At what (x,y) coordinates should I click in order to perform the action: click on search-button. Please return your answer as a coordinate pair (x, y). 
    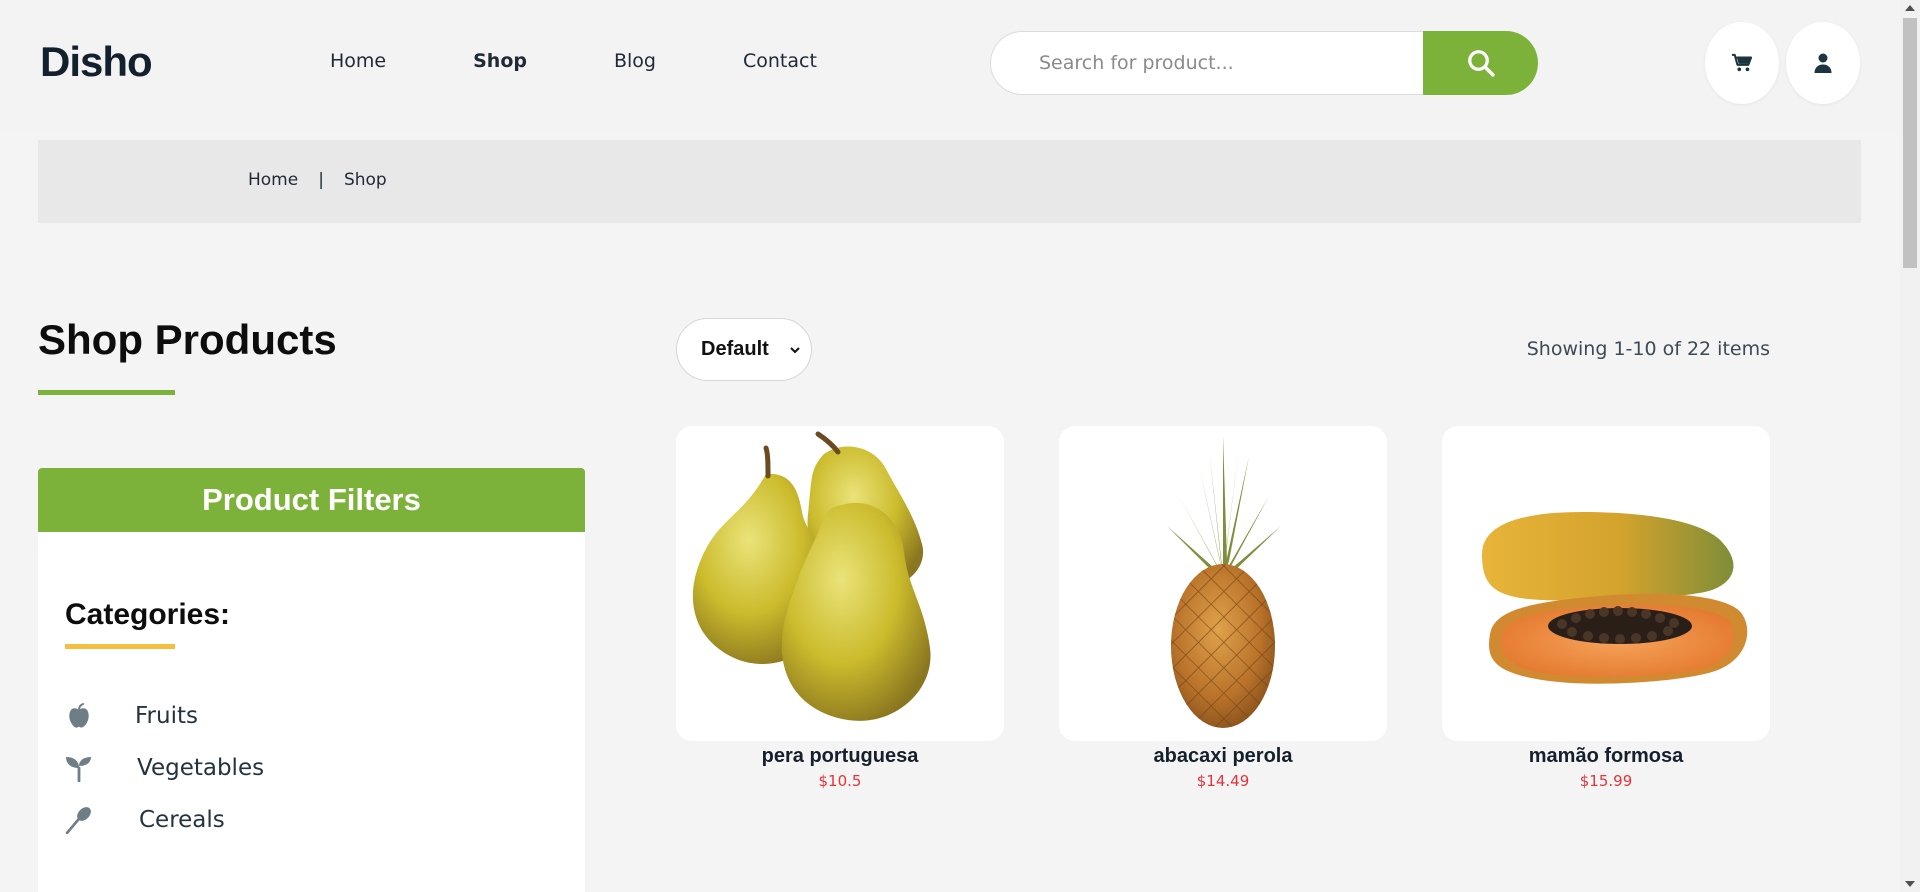
    Looking at the image, I should click on (1480, 63).